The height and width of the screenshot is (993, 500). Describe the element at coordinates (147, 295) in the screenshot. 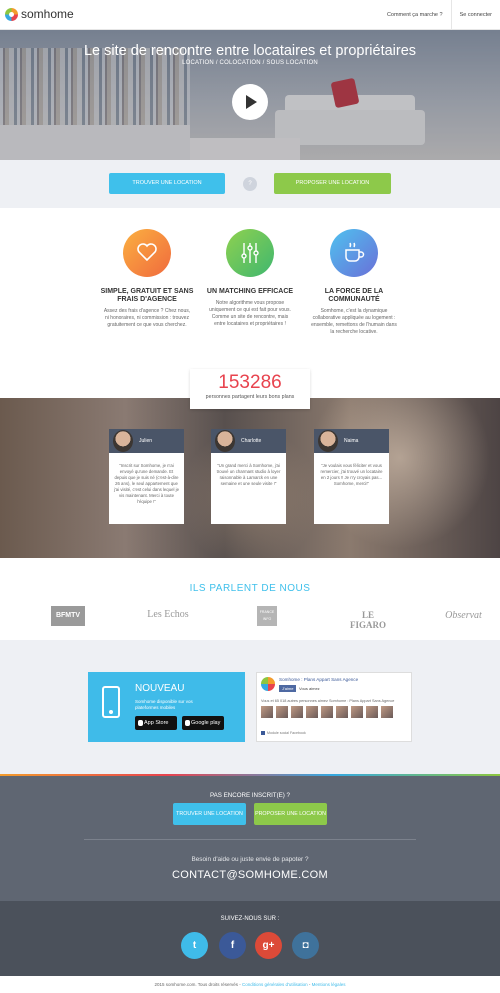

I see `feature-title: SIMPLE, GRATUIT ET SANS FRAIS D'AGENCE` at that location.